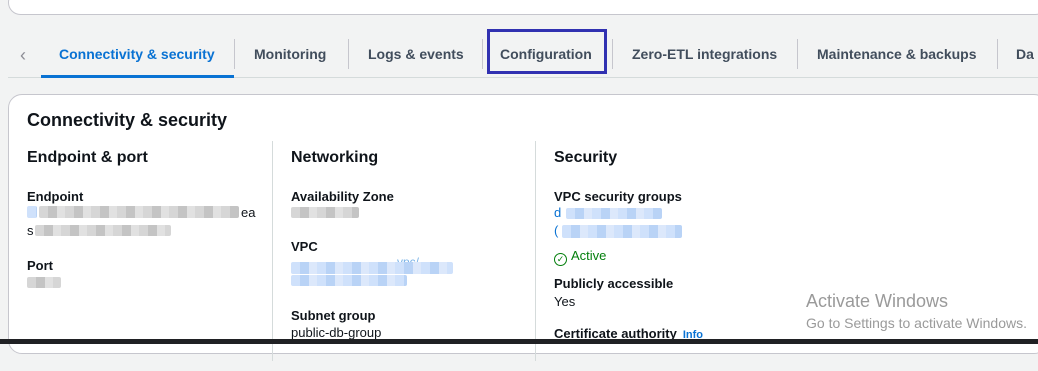 This screenshot has height=371, width=1038. What do you see at coordinates (557, 212) in the screenshot?
I see `security-group-link-1: d` at bounding box center [557, 212].